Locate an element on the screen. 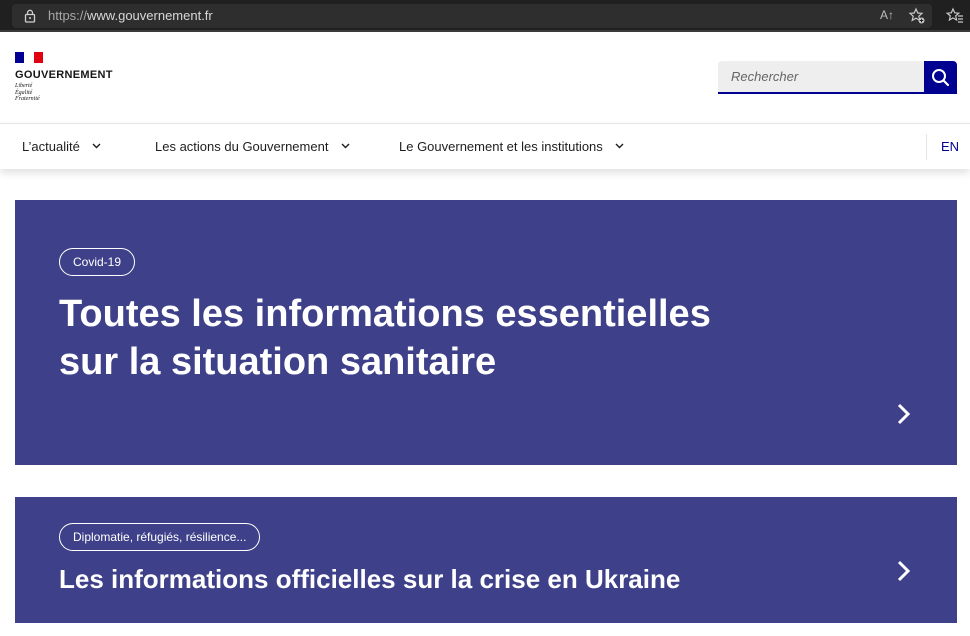  nav-item-actualite: L’actualité is located at coordinates (61, 147).